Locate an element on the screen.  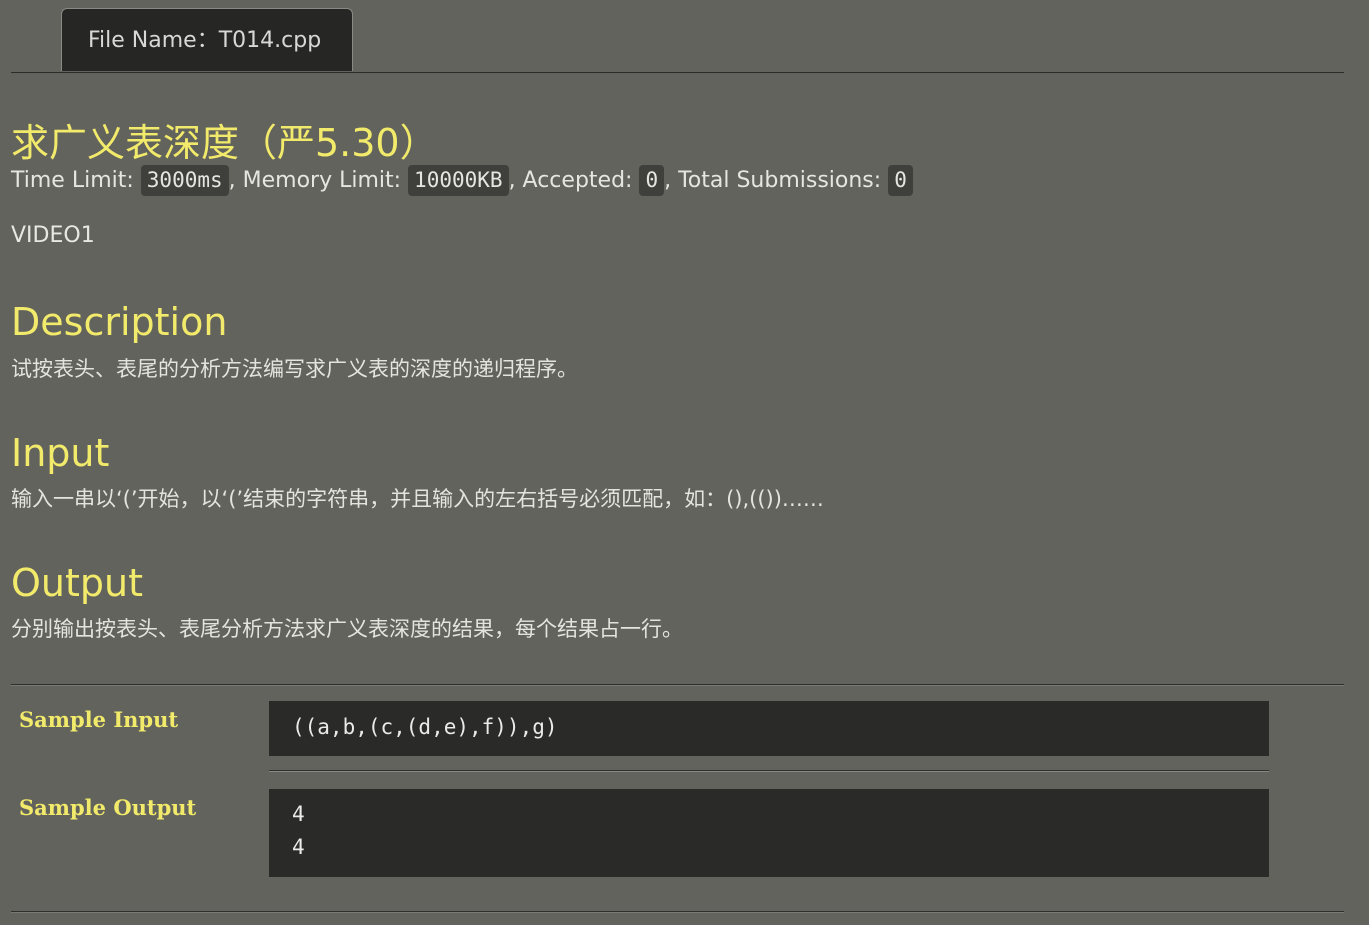
input-heading: Input is located at coordinates (60, 453).